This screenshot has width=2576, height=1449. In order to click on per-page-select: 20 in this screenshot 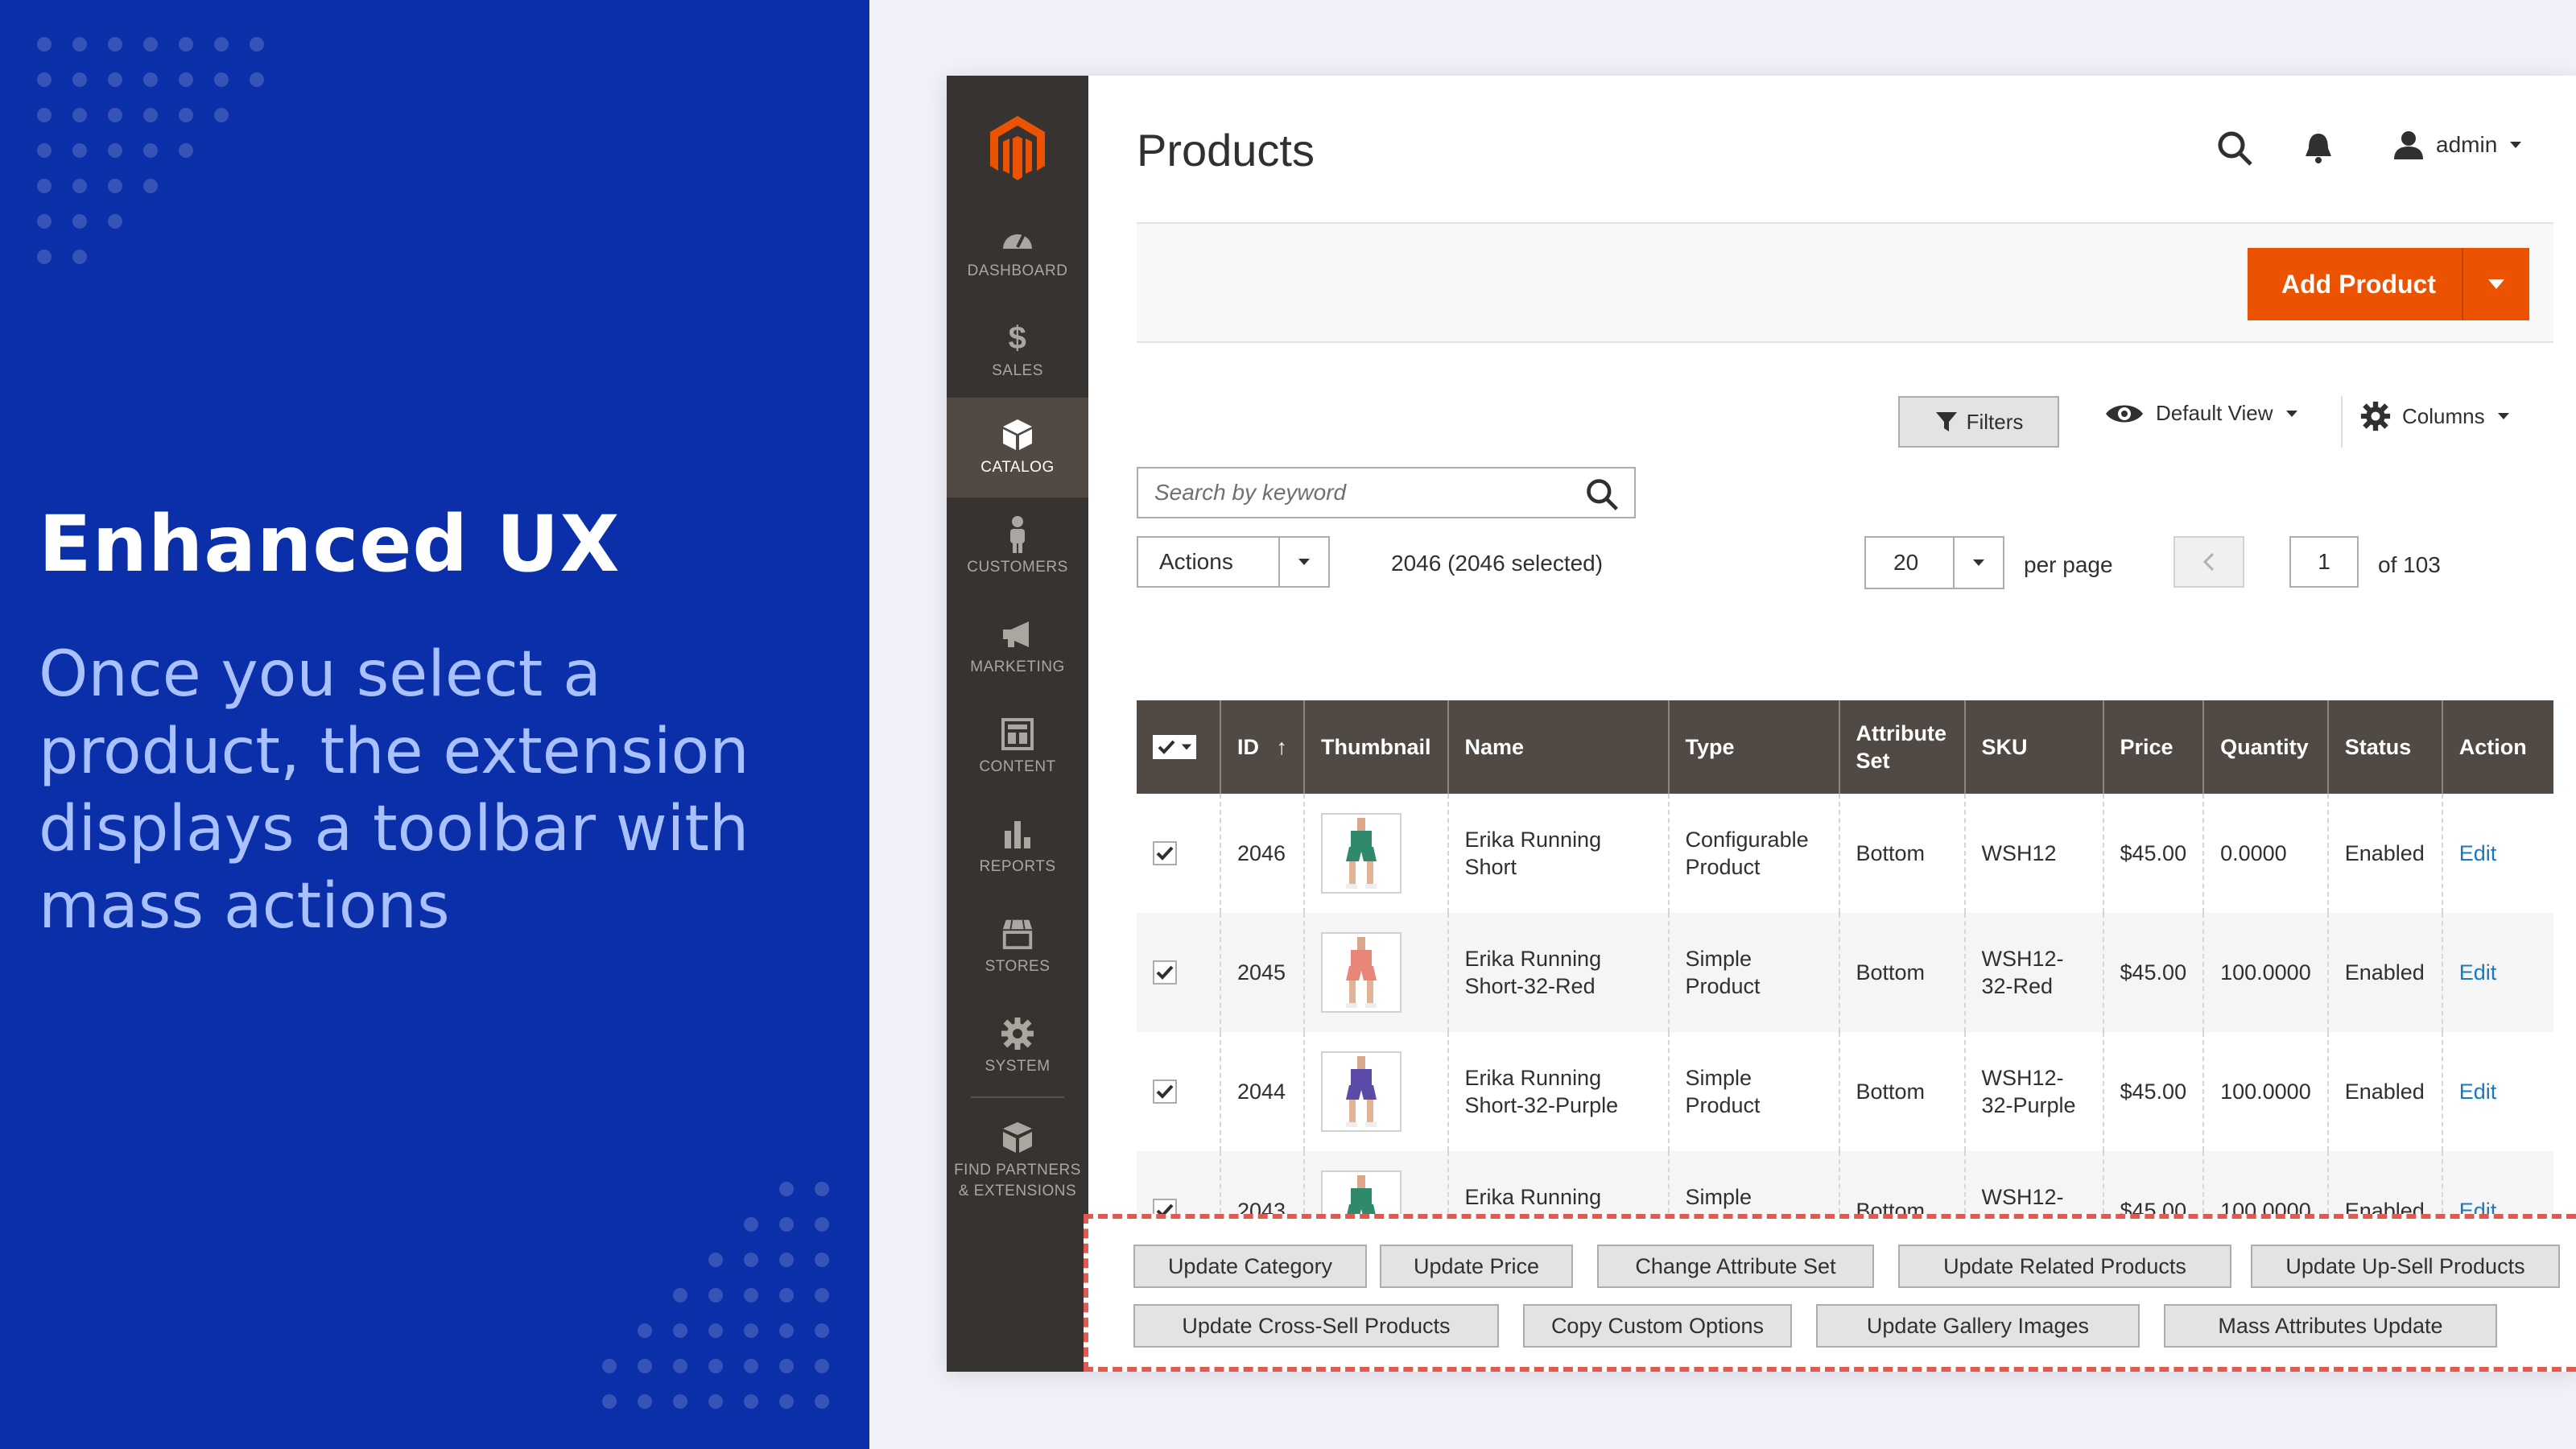, I will do `click(1934, 562)`.